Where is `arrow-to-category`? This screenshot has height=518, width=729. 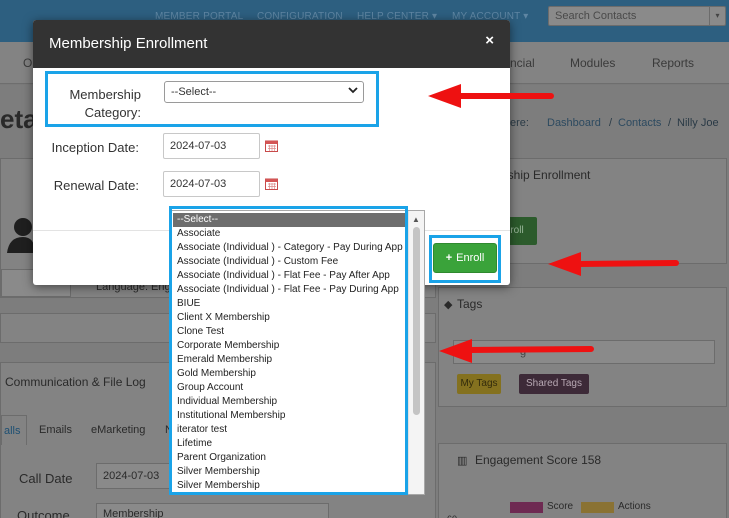
arrow-to-category is located at coordinates (491, 96).